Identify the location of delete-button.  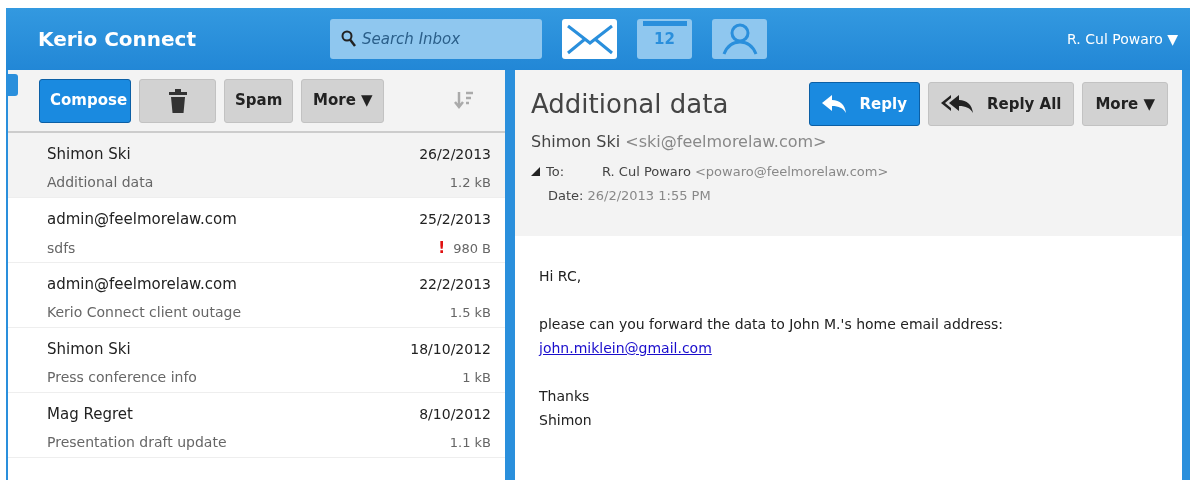
(177, 100).